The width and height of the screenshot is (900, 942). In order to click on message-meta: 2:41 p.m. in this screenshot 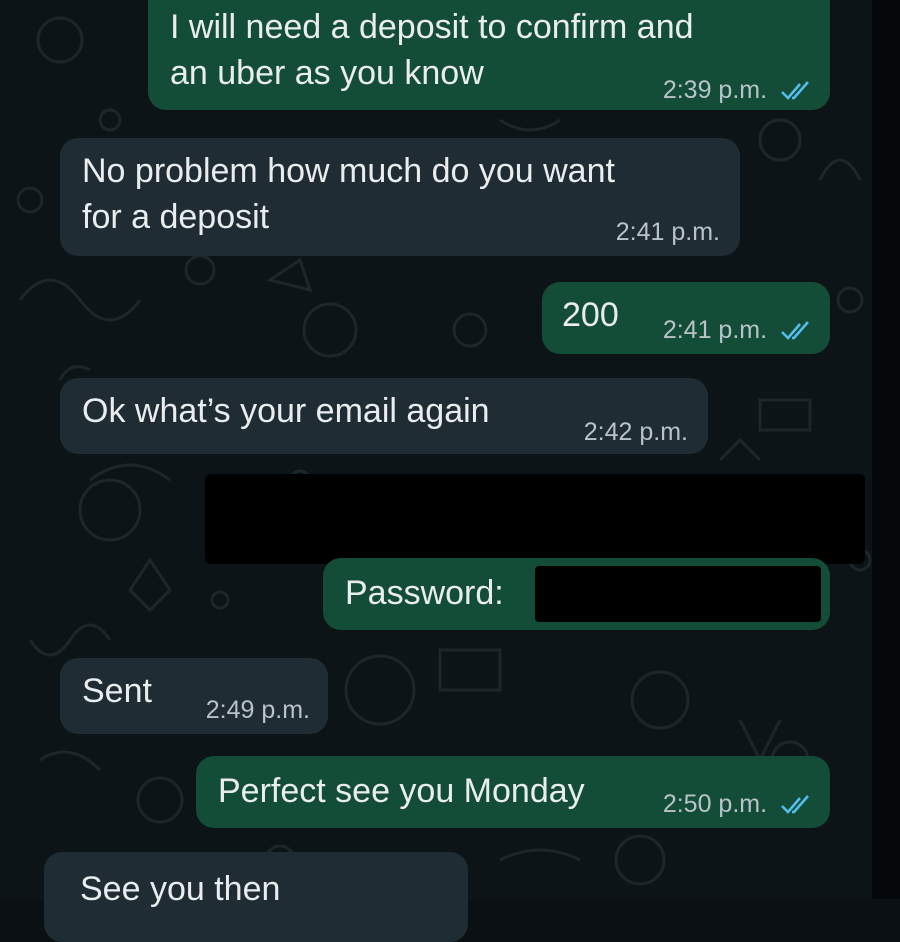, I will do `click(737, 330)`.